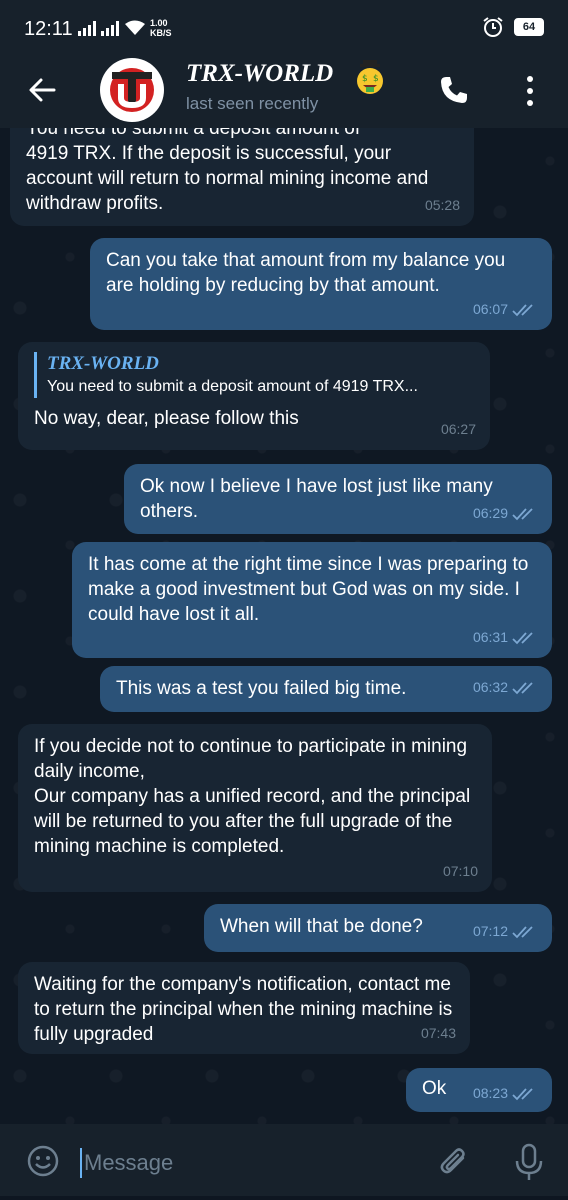  Describe the element at coordinates (490, 687) in the screenshot. I see `message-time: 06:32` at that location.